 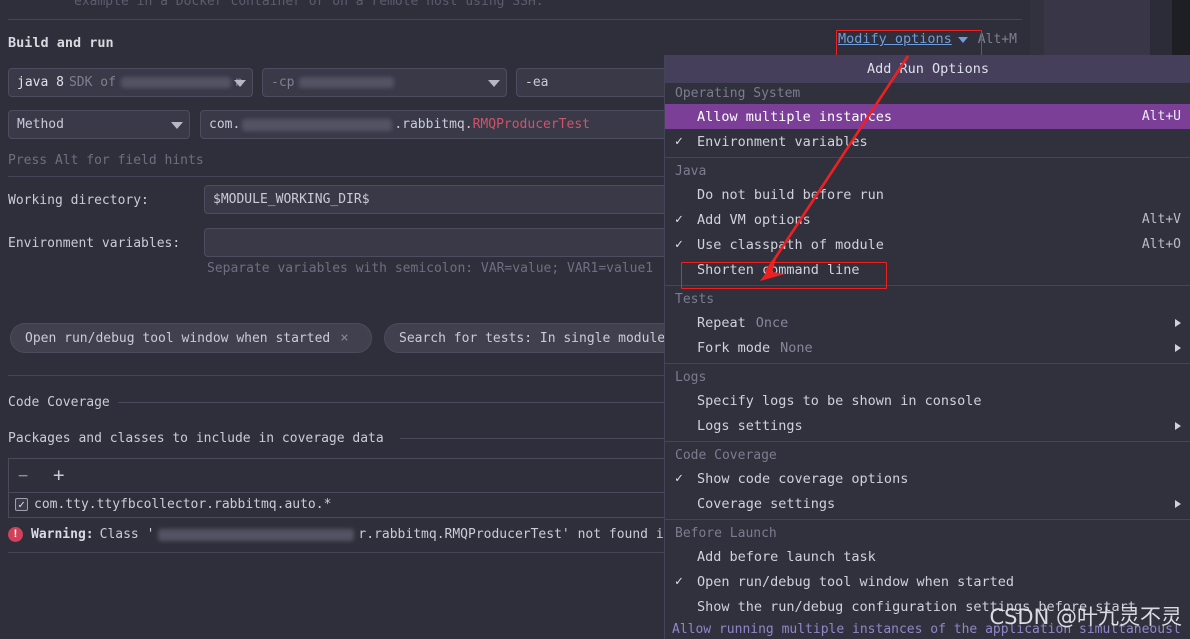 I want to click on menu-group-label: Before Launch, so click(x=726, y=533).